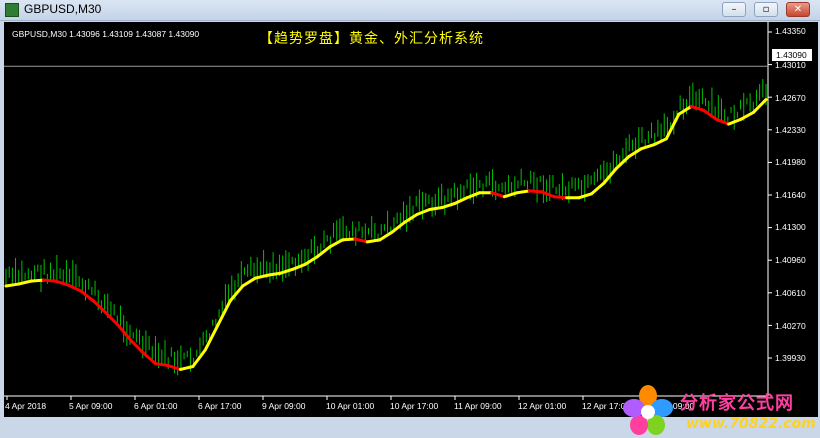 This screenshot has height=438, width=820. Describe the element at coordinates (737, 403) in the screenshot. I see `watermark-site-name: 分析家公式网` at that location.